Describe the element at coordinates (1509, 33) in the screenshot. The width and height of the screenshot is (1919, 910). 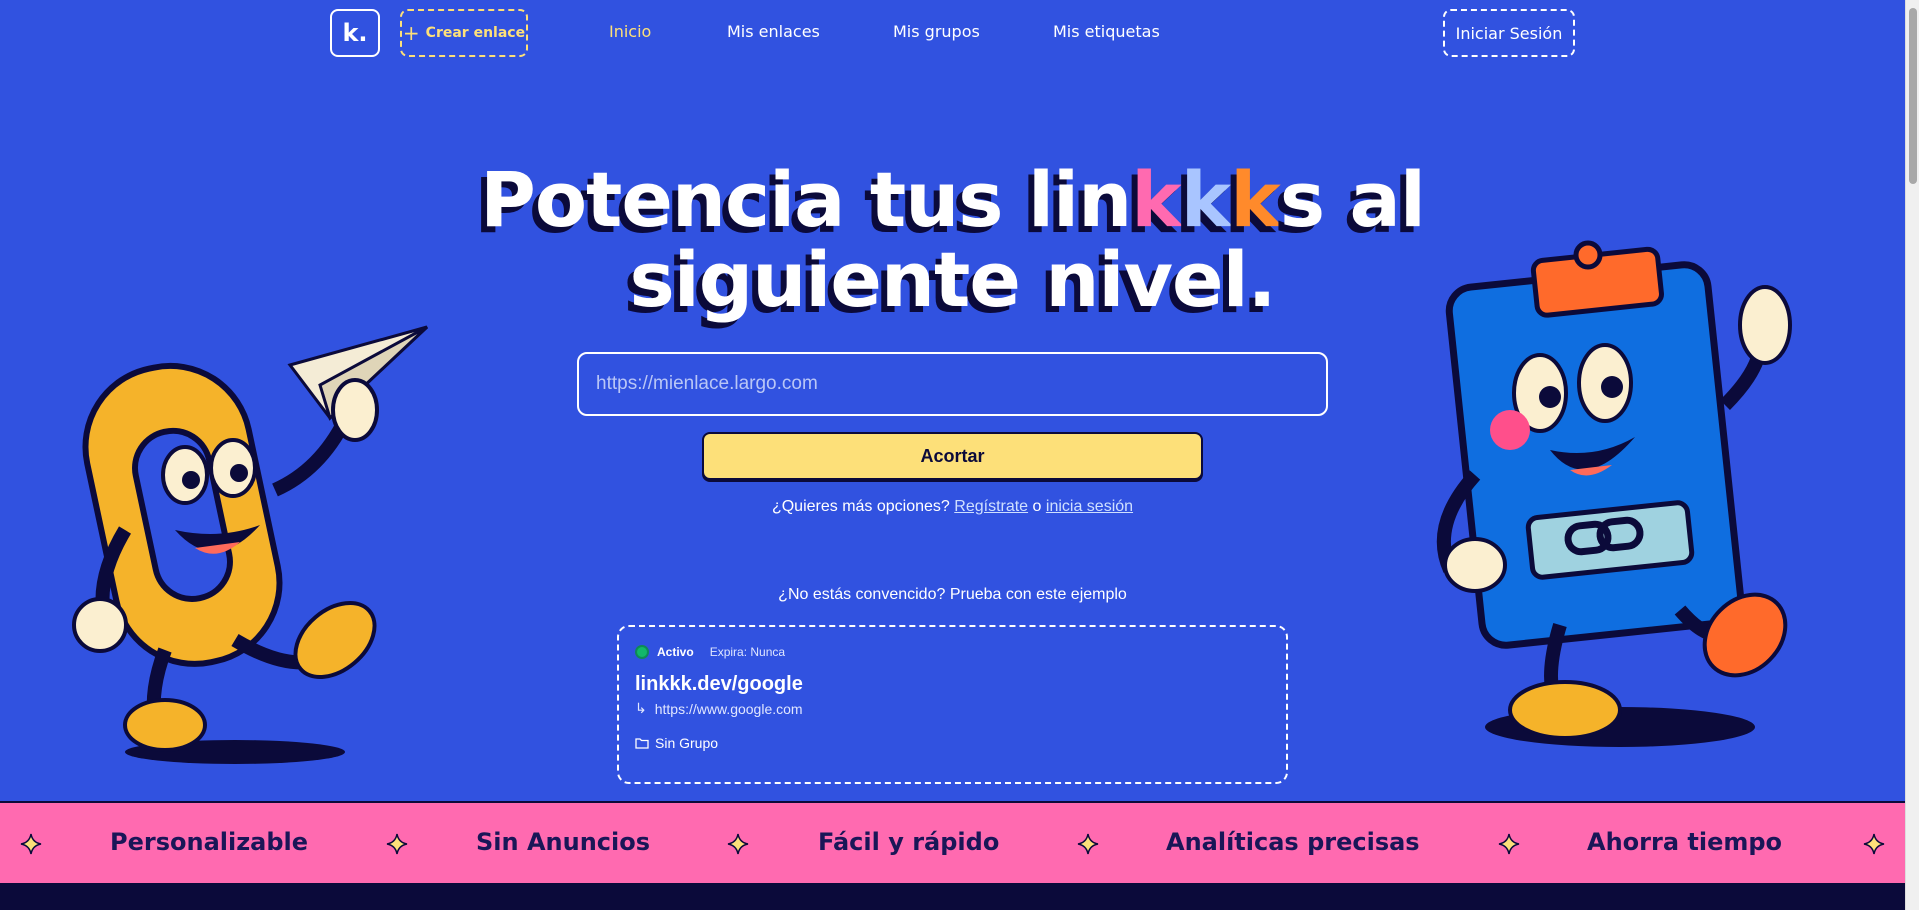
I see `login-button: Iniciar Sesión` at that location.